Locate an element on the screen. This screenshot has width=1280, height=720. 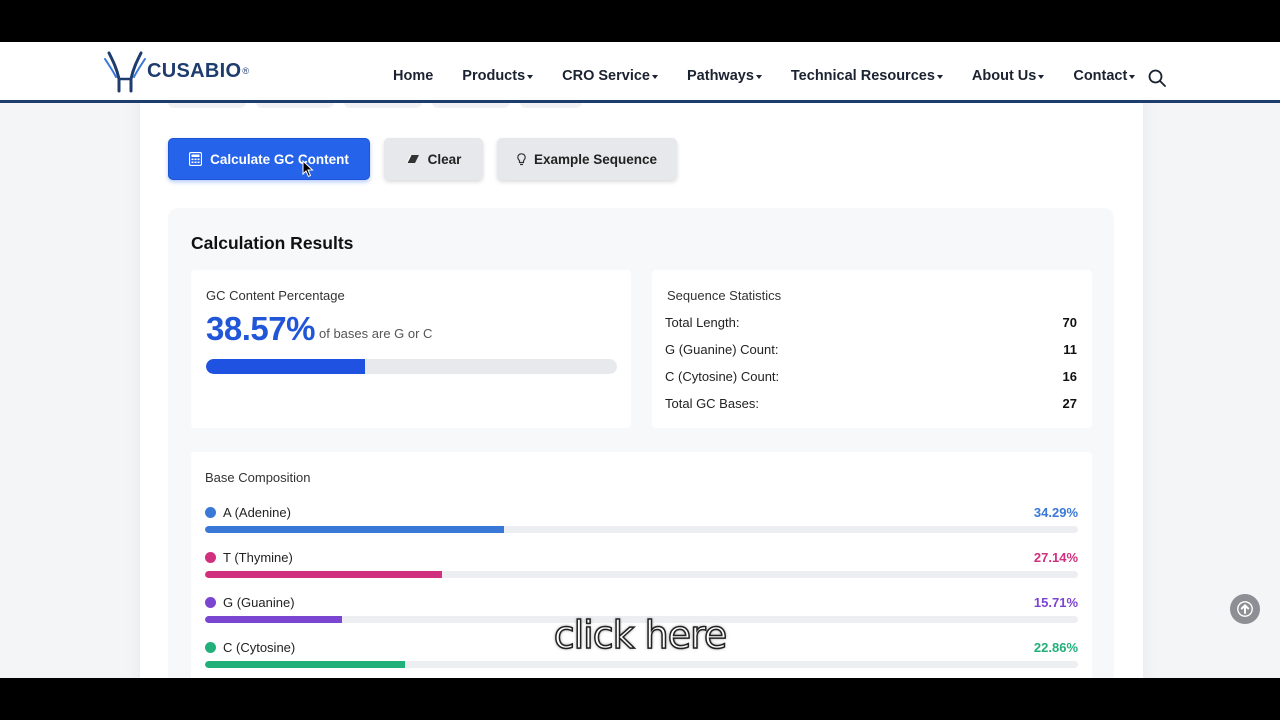
calculate-button-label: Calculate GC Content is located at coordinates (279, 159).